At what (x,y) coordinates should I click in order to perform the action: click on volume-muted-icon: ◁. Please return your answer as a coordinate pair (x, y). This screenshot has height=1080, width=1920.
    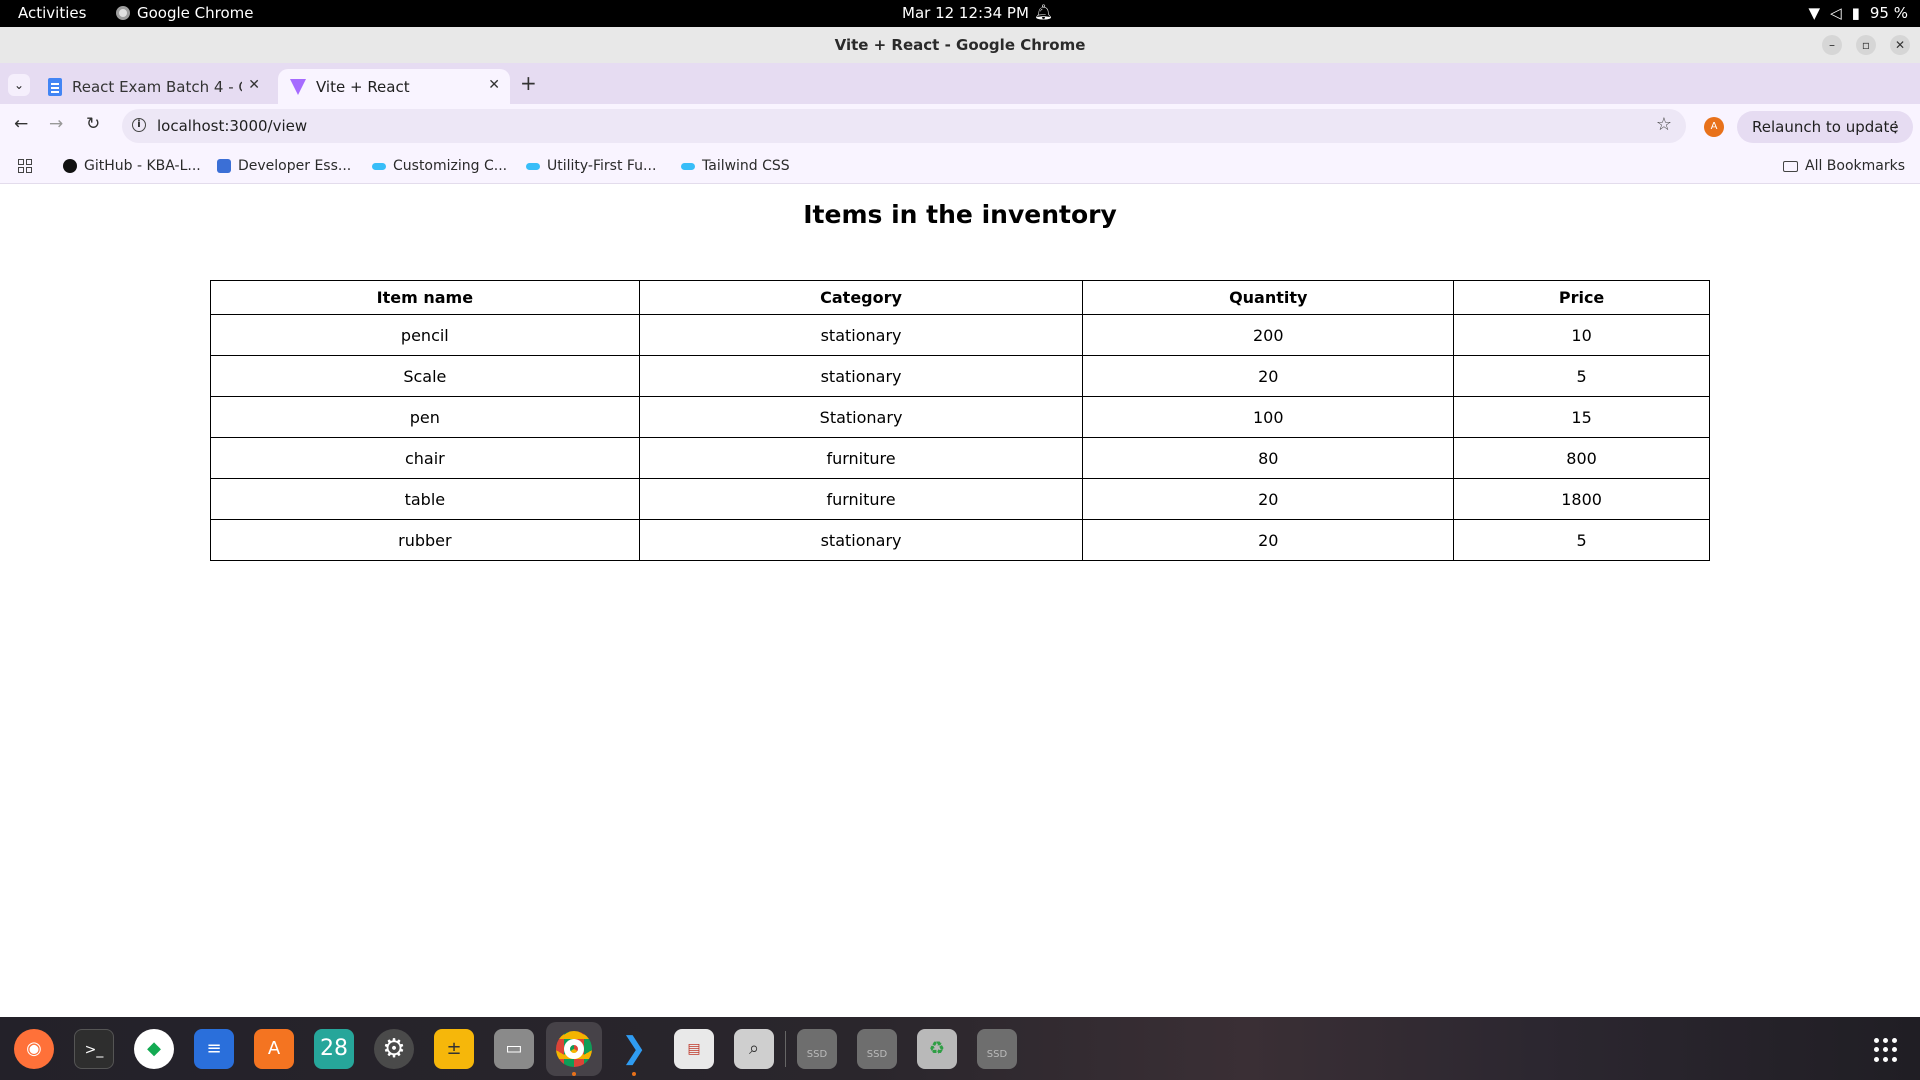
    Looking at the image, I should click on (1836, 13).